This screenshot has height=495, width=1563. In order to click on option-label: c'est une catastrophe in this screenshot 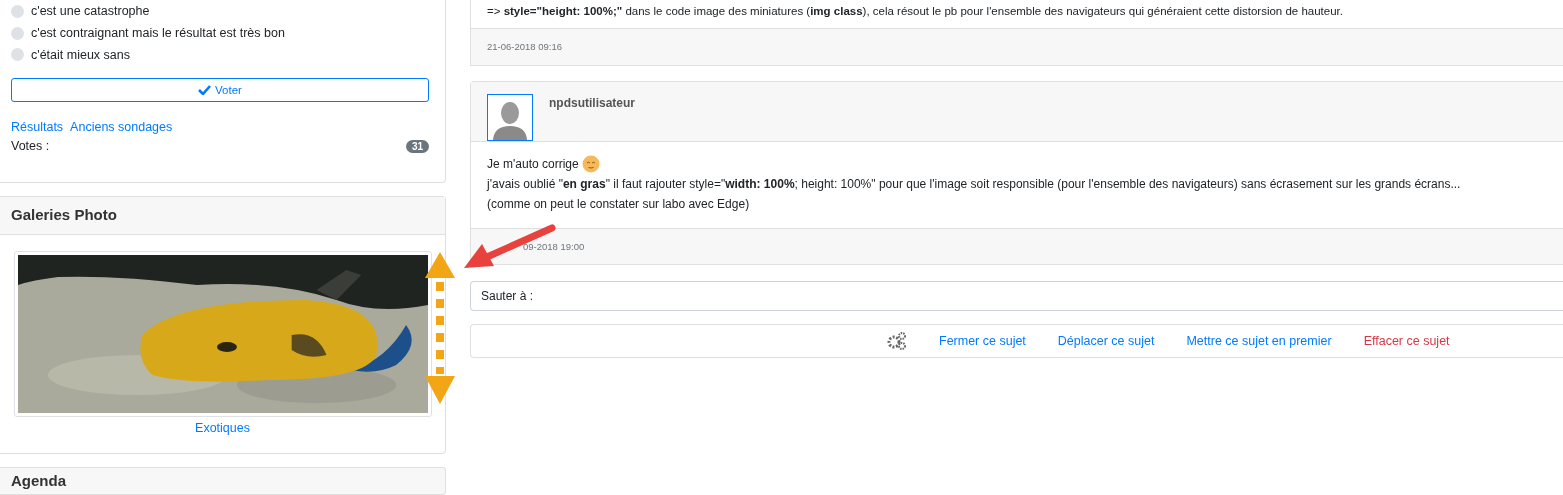, I will do `click(90, 11)`.